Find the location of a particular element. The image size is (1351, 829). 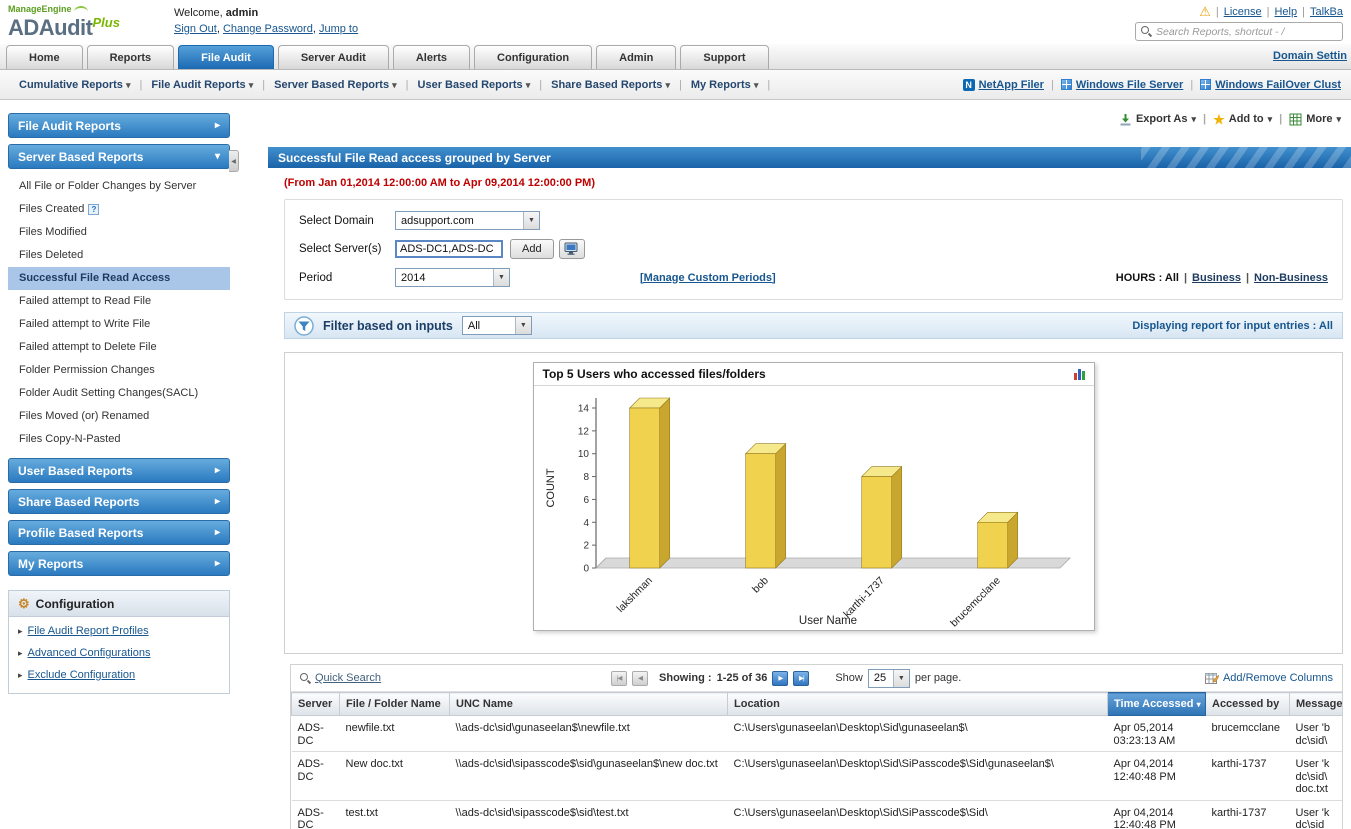

change-password-link: Change Password is located at coordinates (268, 29).